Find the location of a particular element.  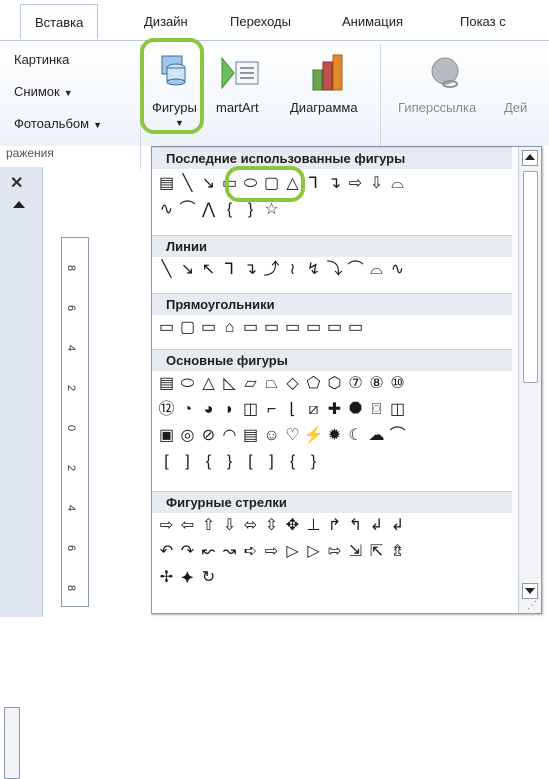

shape-item-basic3-6-icon: ♡ is located at coordinates (292, 436).